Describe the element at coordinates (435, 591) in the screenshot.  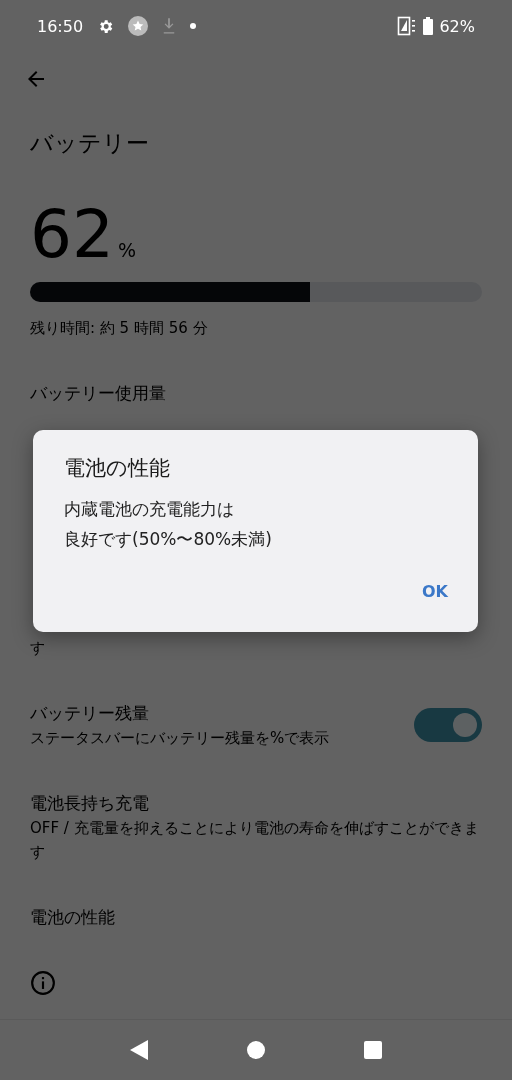
I see `ok-button: OK` at that location.